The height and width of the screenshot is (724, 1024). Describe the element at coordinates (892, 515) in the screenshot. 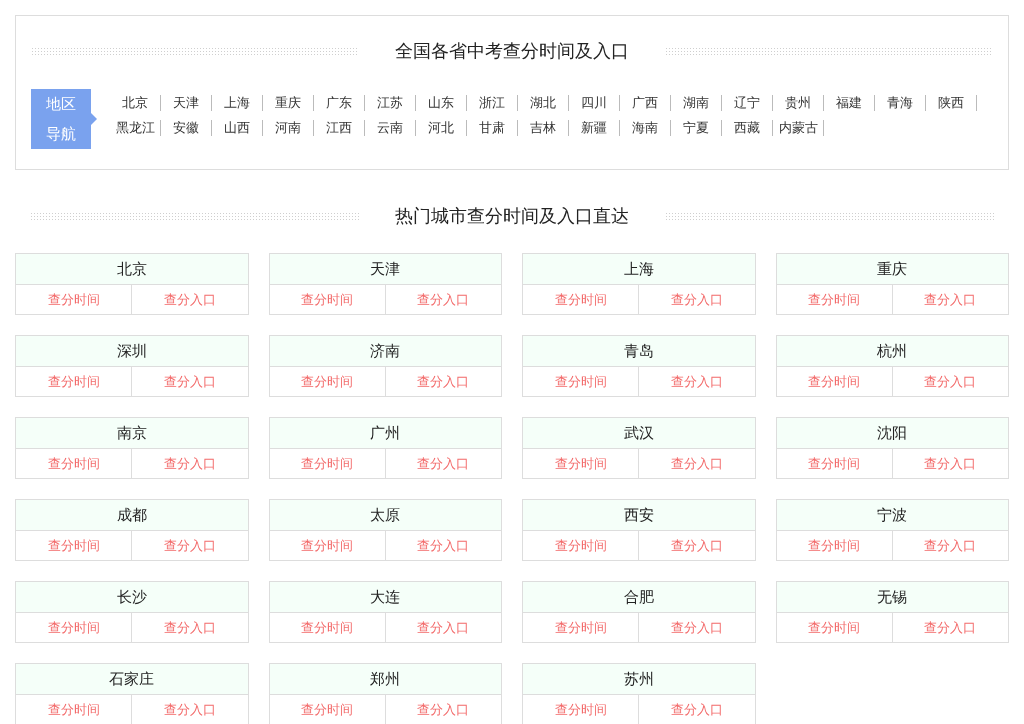

I see `city-name: 宁波` at that location.